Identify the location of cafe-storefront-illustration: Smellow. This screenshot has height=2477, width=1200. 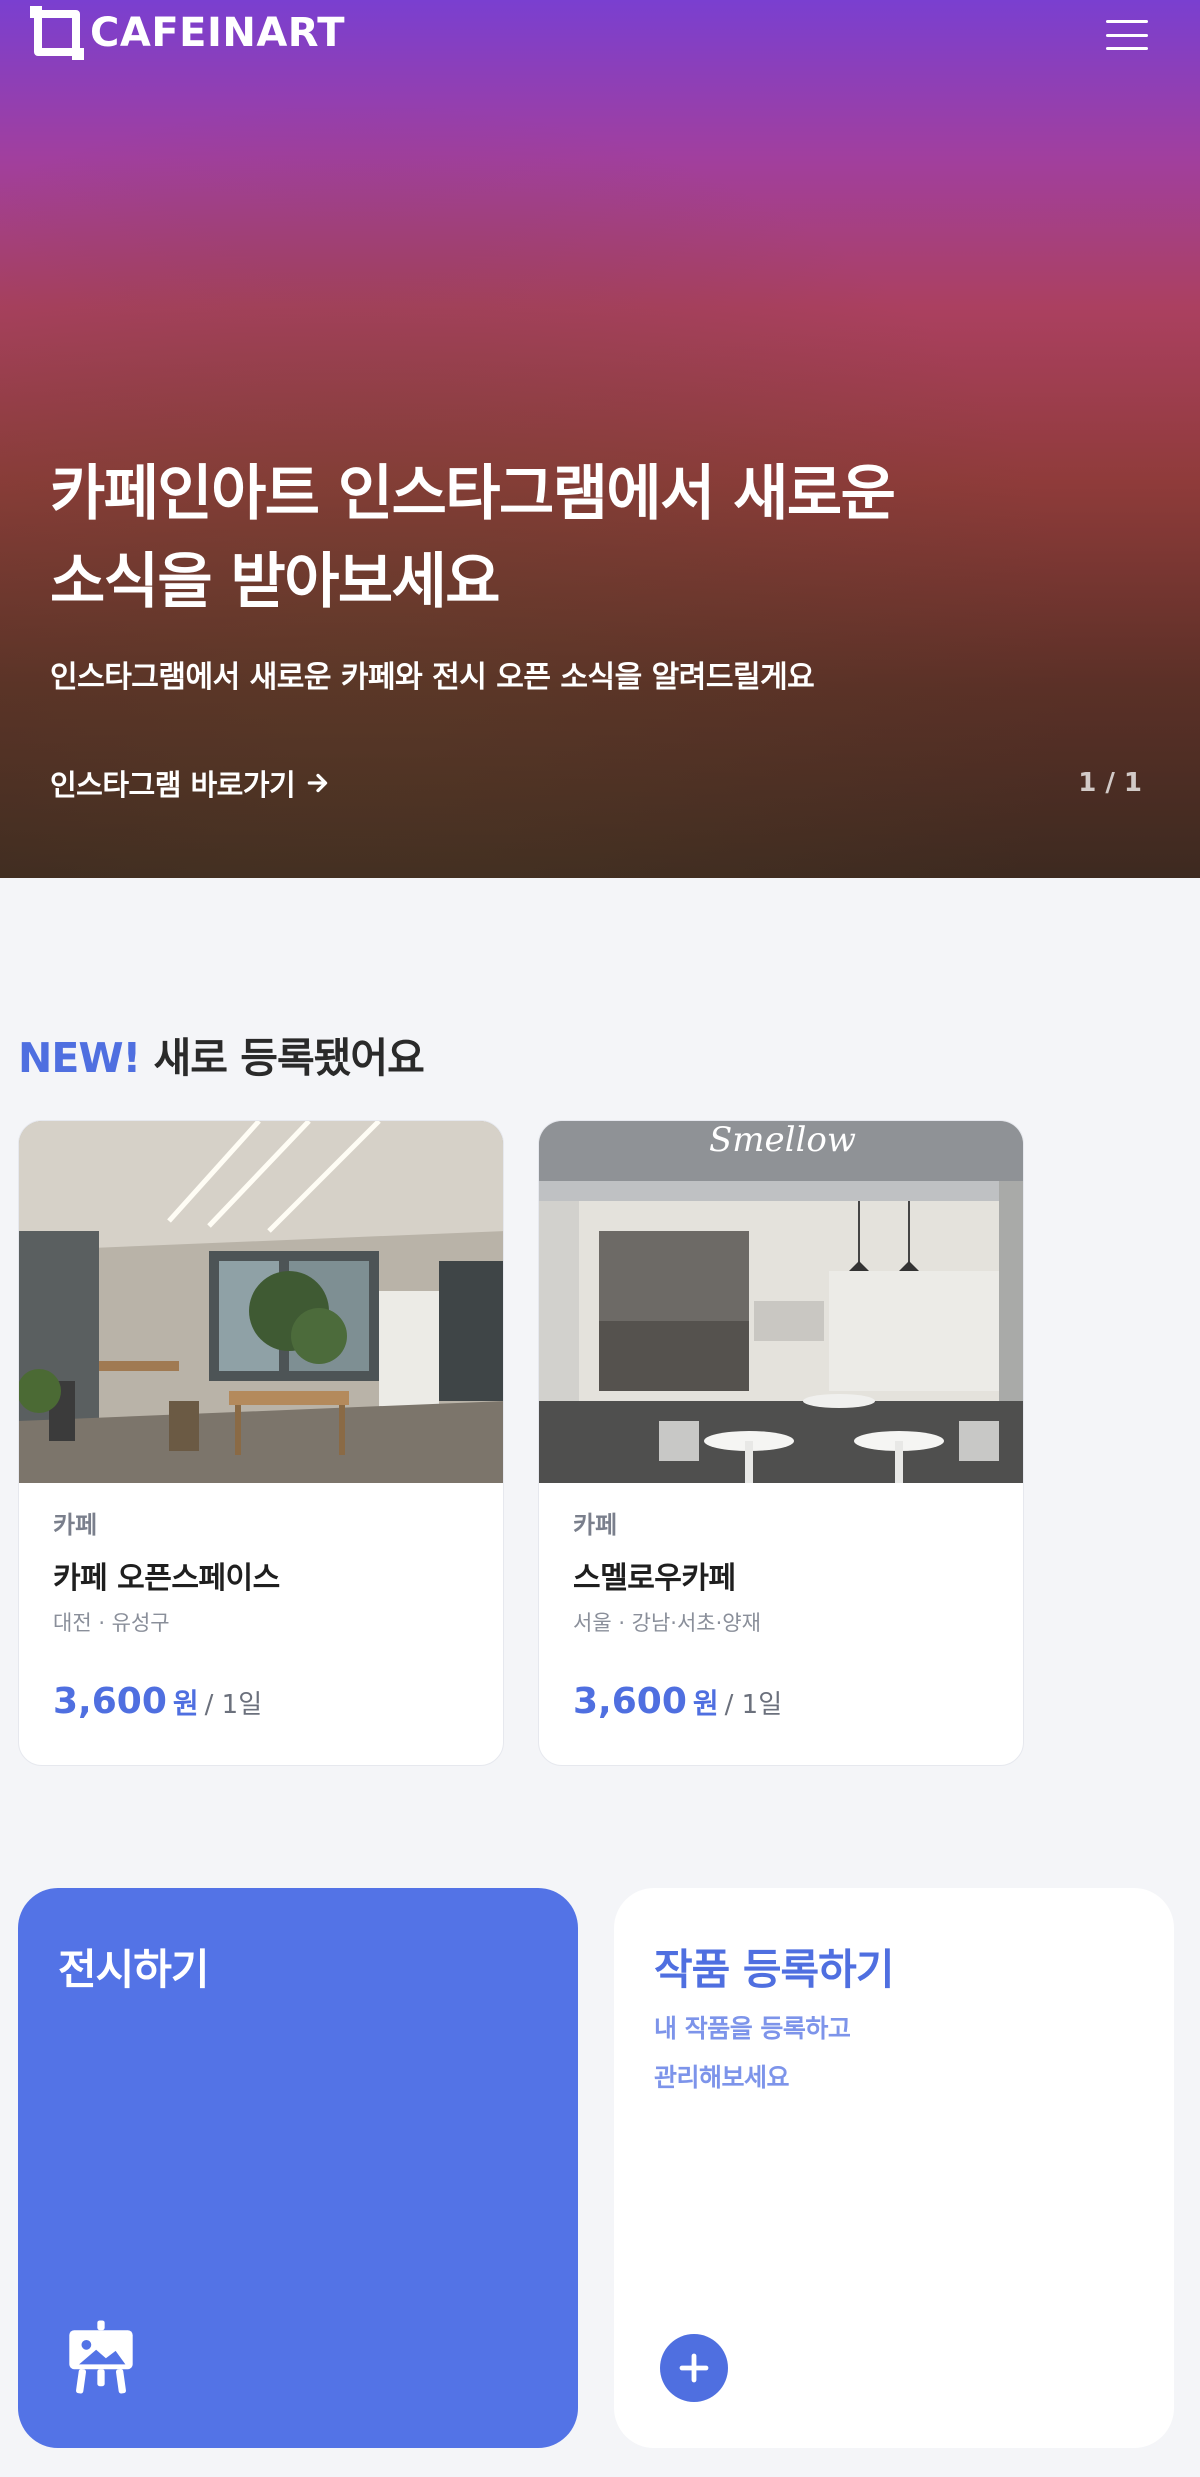
(781, 1302).